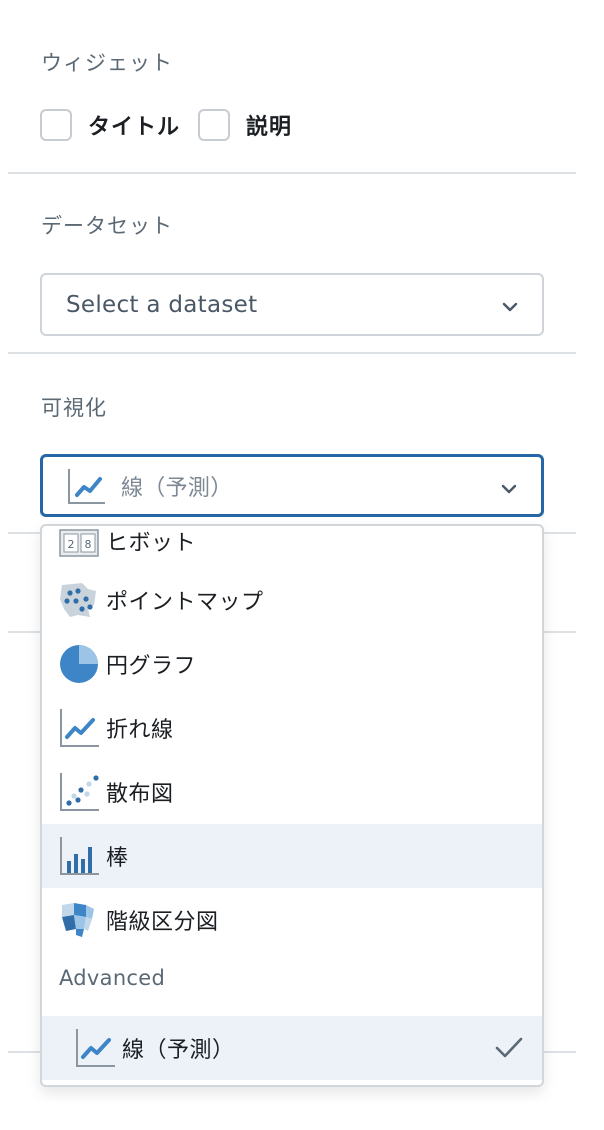 Image resolution: width=604 pixels, height=1130 pixels. I want to click on menu-item-scatter-plot: 散布図, so click(292, 792).